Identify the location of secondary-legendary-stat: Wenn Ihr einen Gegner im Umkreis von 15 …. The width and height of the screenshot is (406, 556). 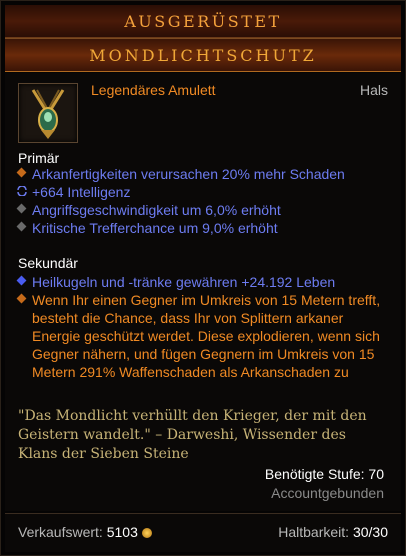
(204, 336).